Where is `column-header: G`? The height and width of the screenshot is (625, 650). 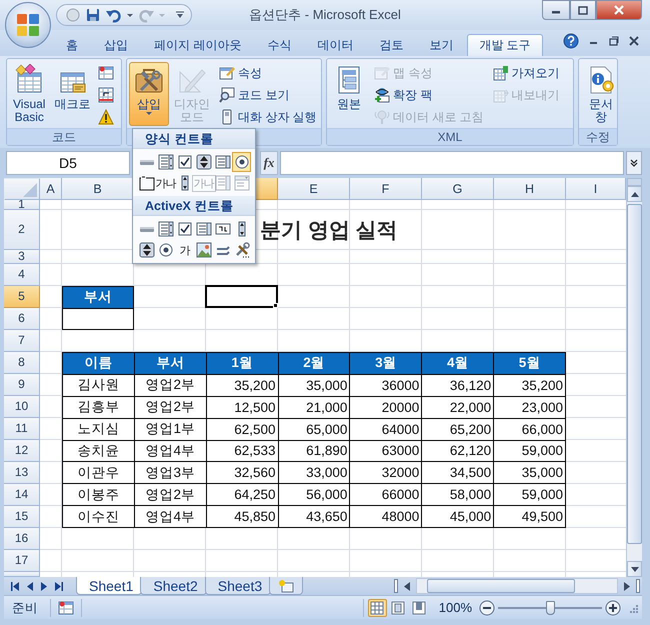
column-header: G is located at coordinates (458, 189).